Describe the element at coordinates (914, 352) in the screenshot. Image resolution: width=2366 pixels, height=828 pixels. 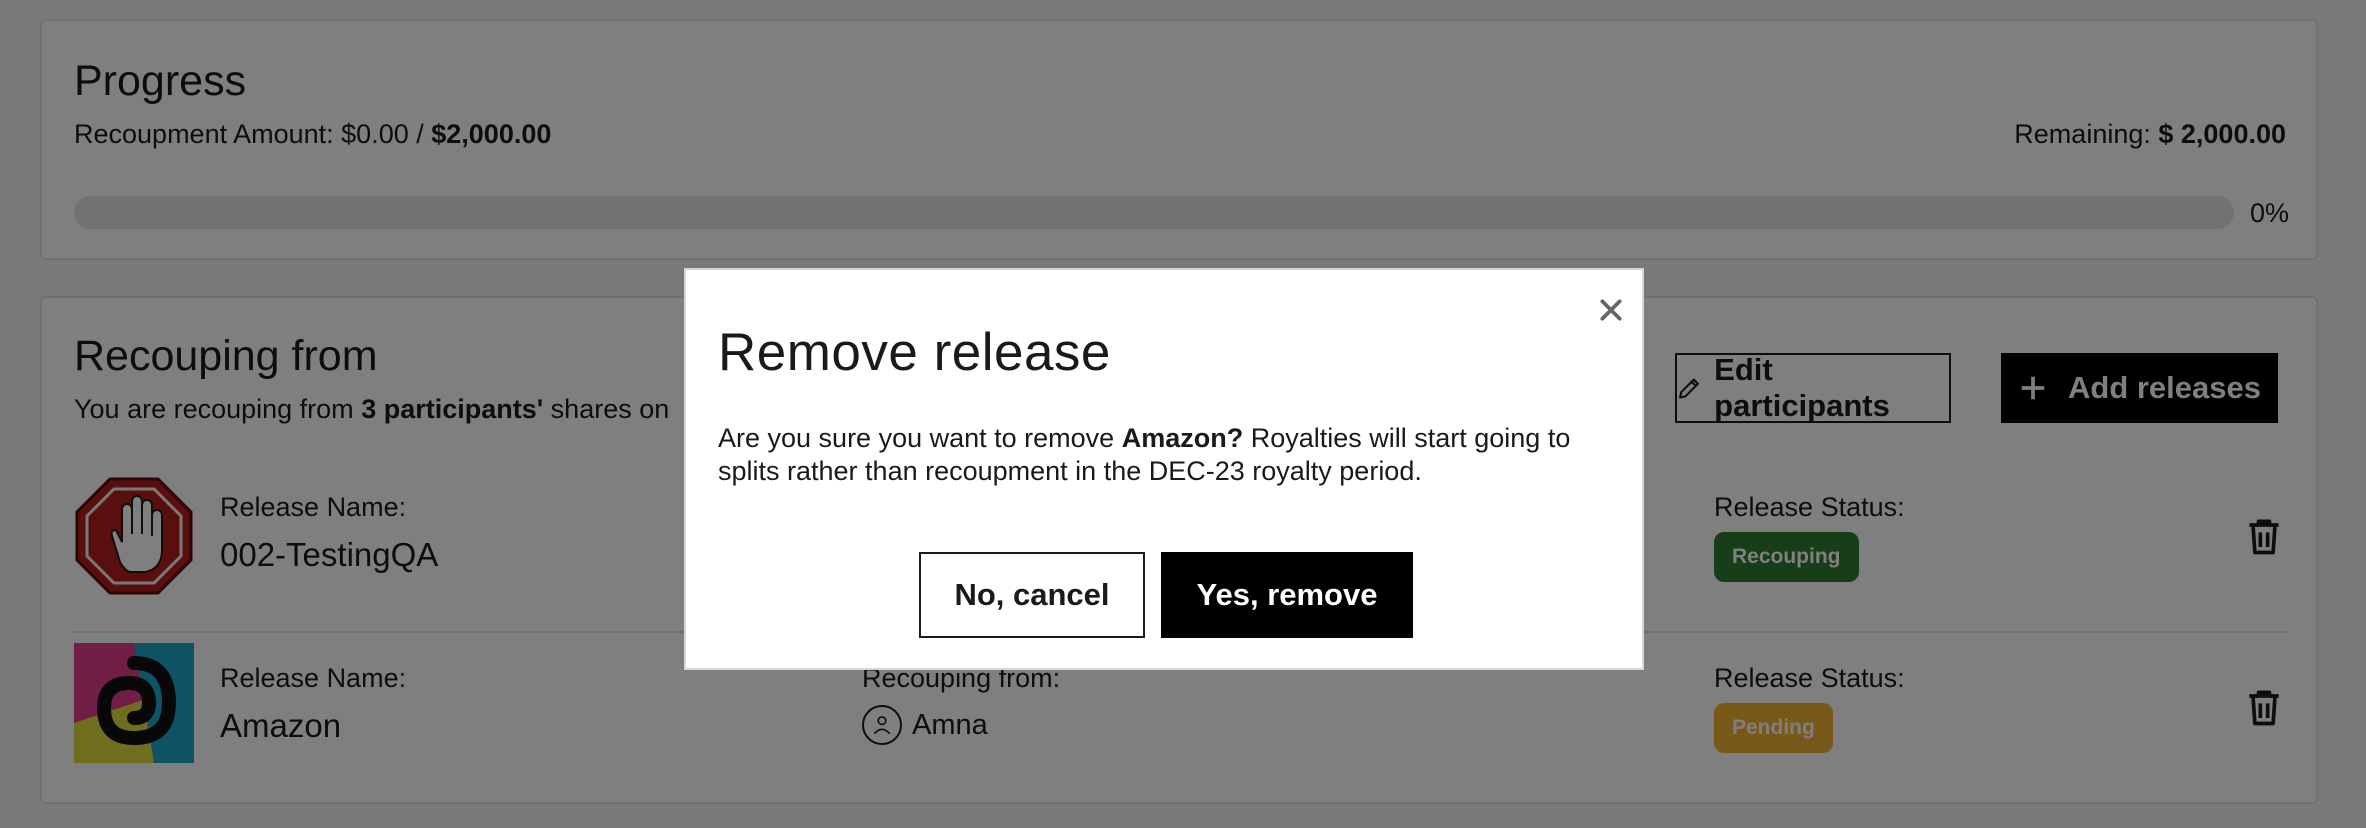
I see `dialog-title: Remove release` at that location.